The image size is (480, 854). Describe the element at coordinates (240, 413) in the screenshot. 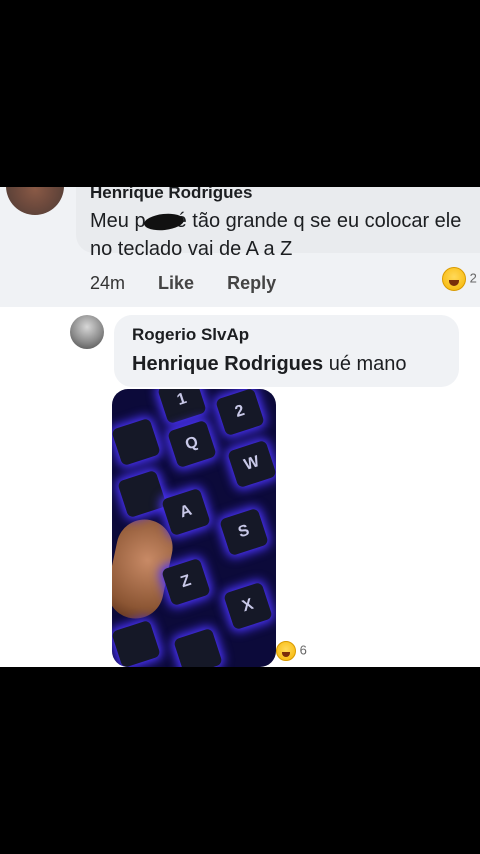

I see `key-2: 2` at that location.